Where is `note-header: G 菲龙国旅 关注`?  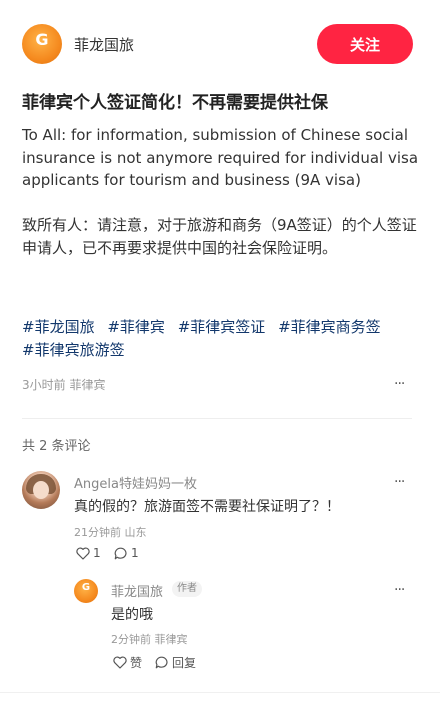 note-header: G 菲龙国旅 关注 is located at coordinates (220, 43).